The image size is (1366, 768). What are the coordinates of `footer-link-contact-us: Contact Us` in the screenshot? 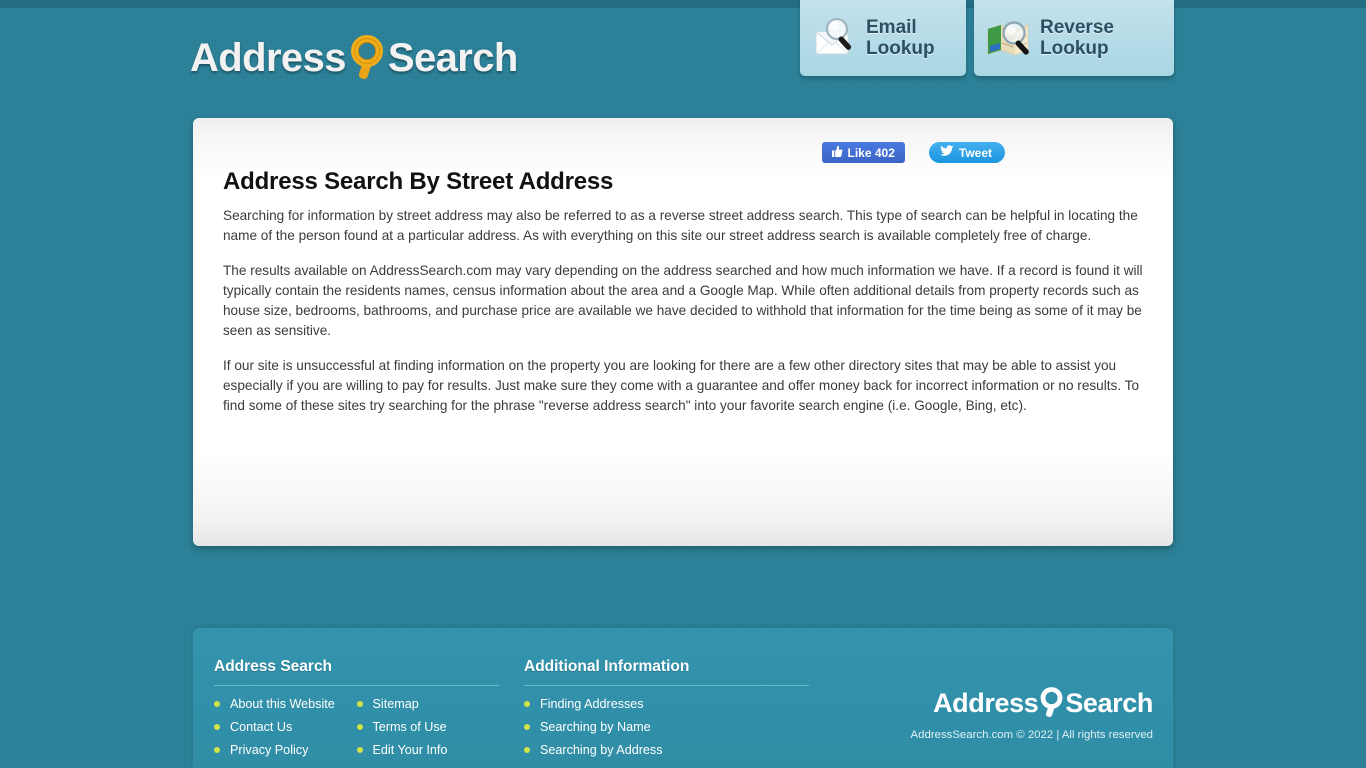 It's located at (261, 727).